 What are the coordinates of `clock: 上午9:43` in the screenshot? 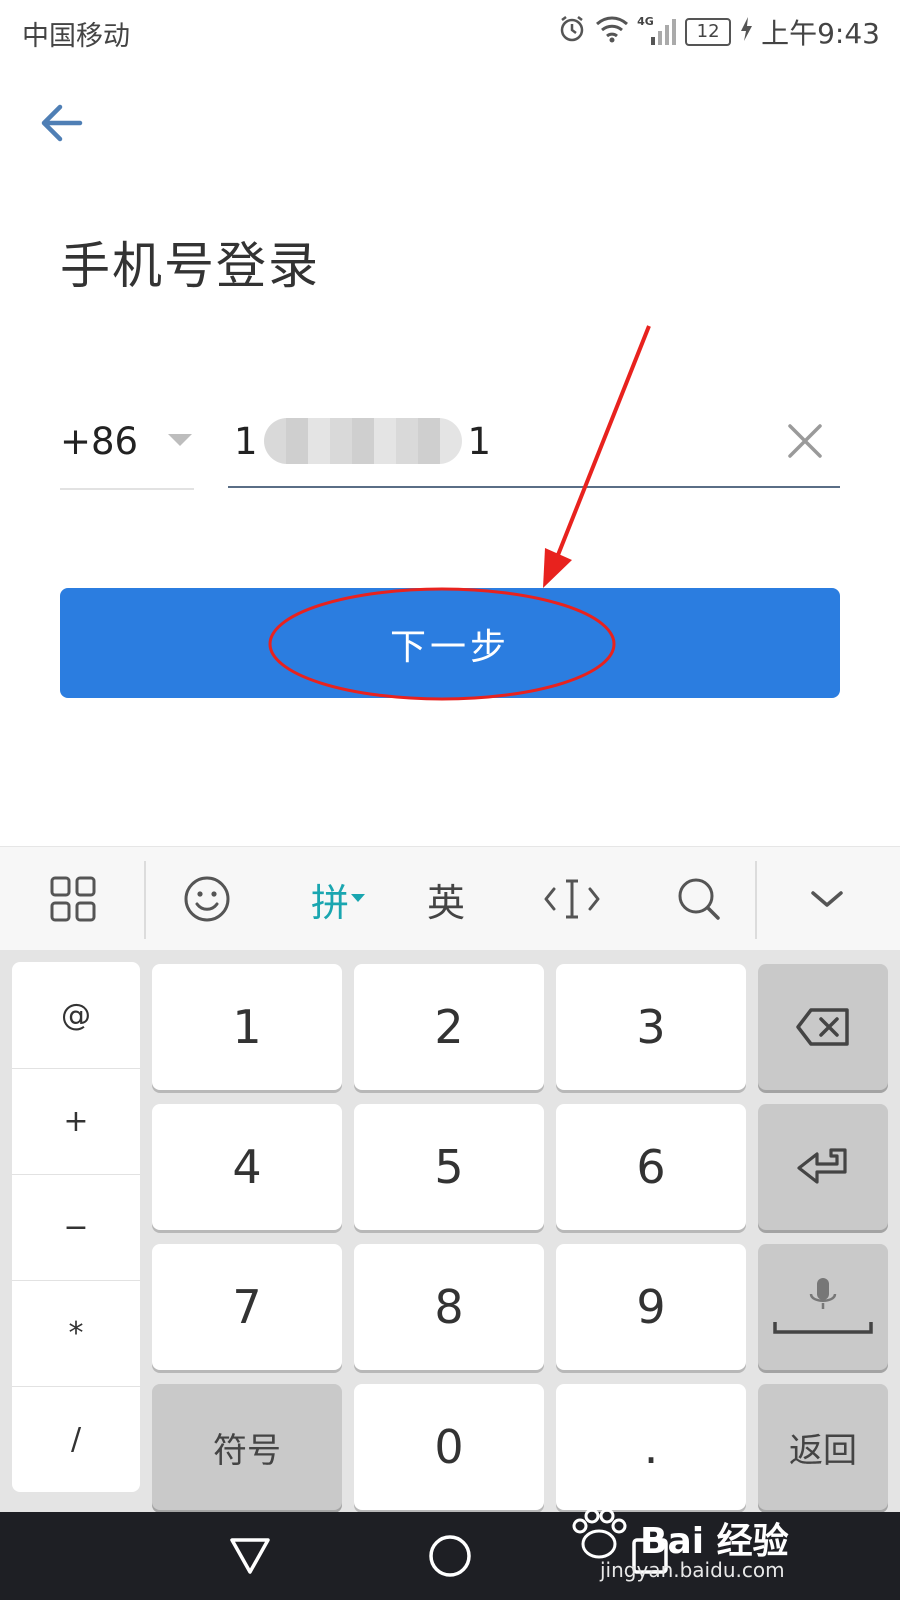 It's located at (820, 33).